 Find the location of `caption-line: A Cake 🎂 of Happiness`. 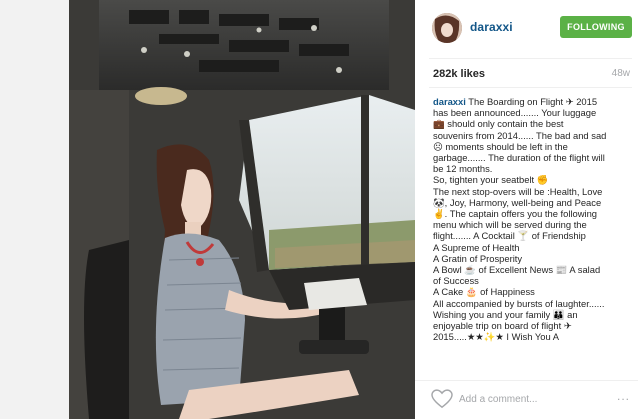

caption-line: A Cake 🎂 of Happiness is located at coordinates (533, 291).